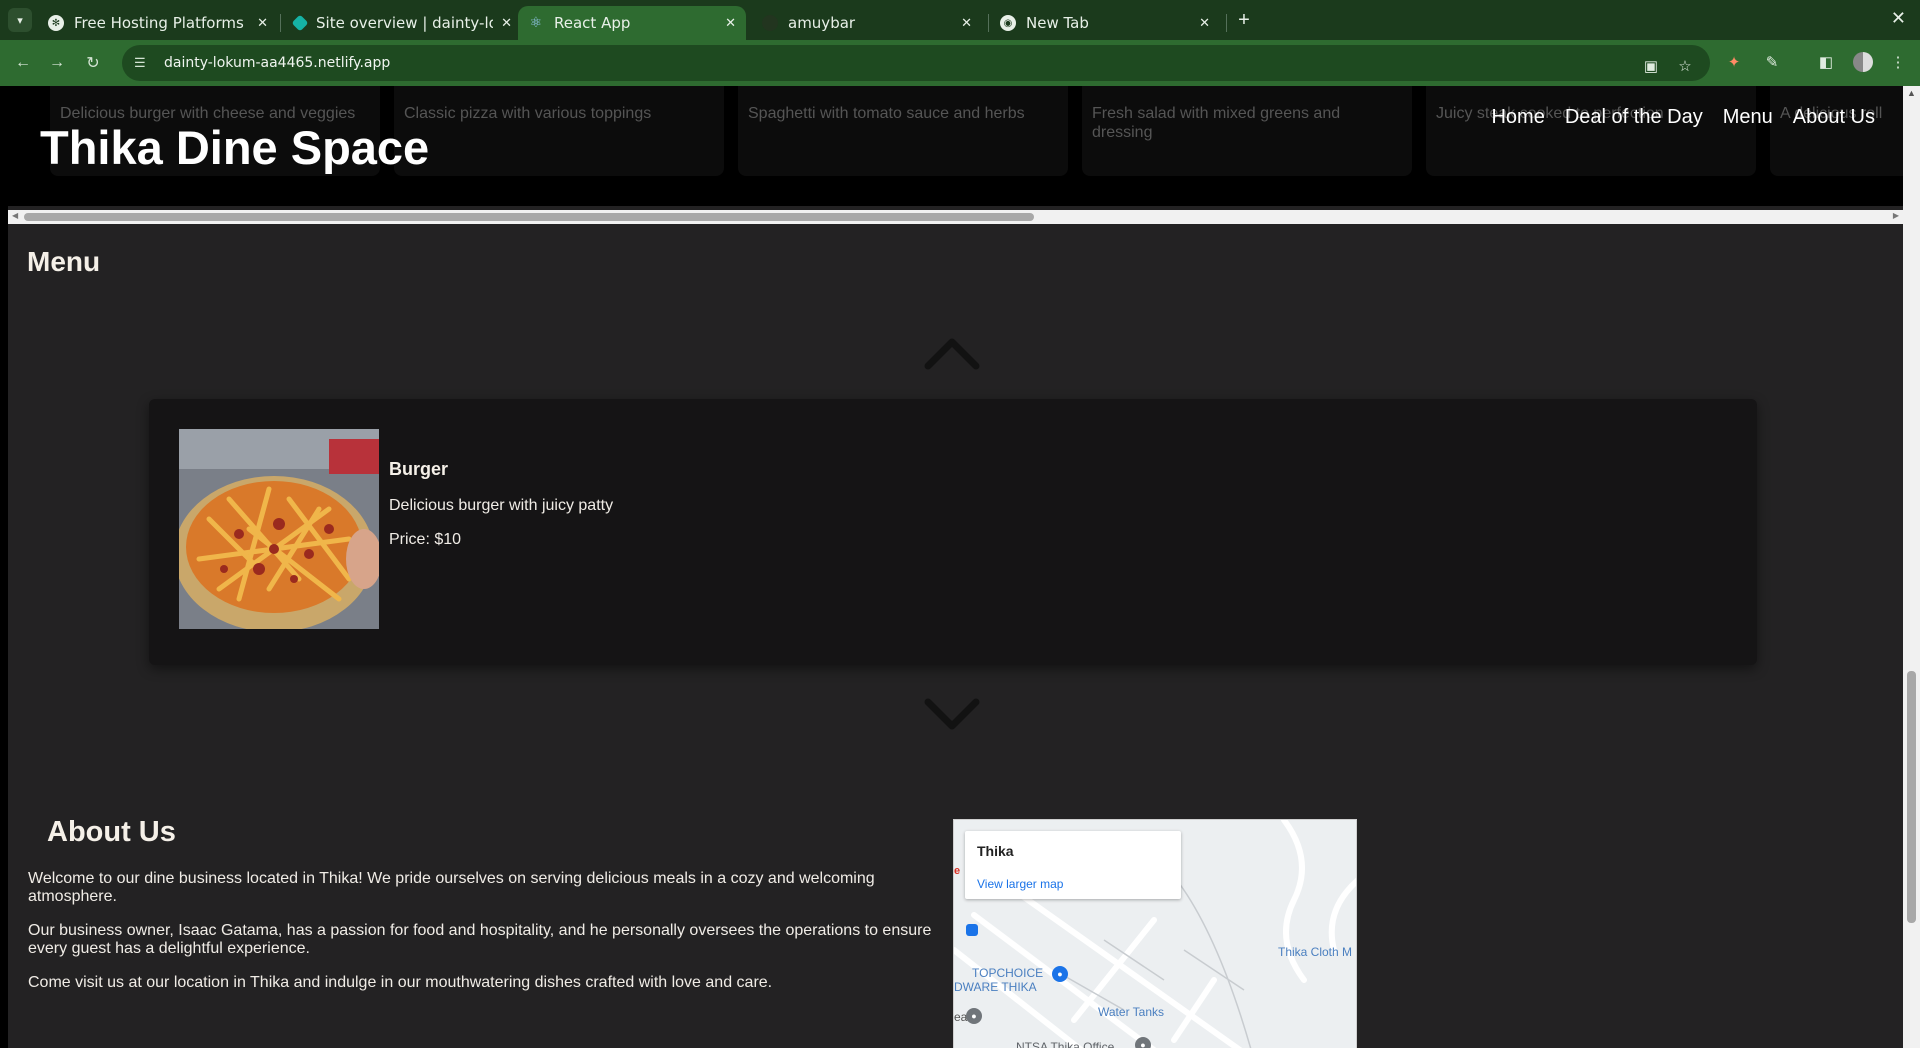  What do you see at coordinates (867, 23) in the screenshot?
I see `tab-amuybar: amuybar ✕` at bounding box center [867, 23].